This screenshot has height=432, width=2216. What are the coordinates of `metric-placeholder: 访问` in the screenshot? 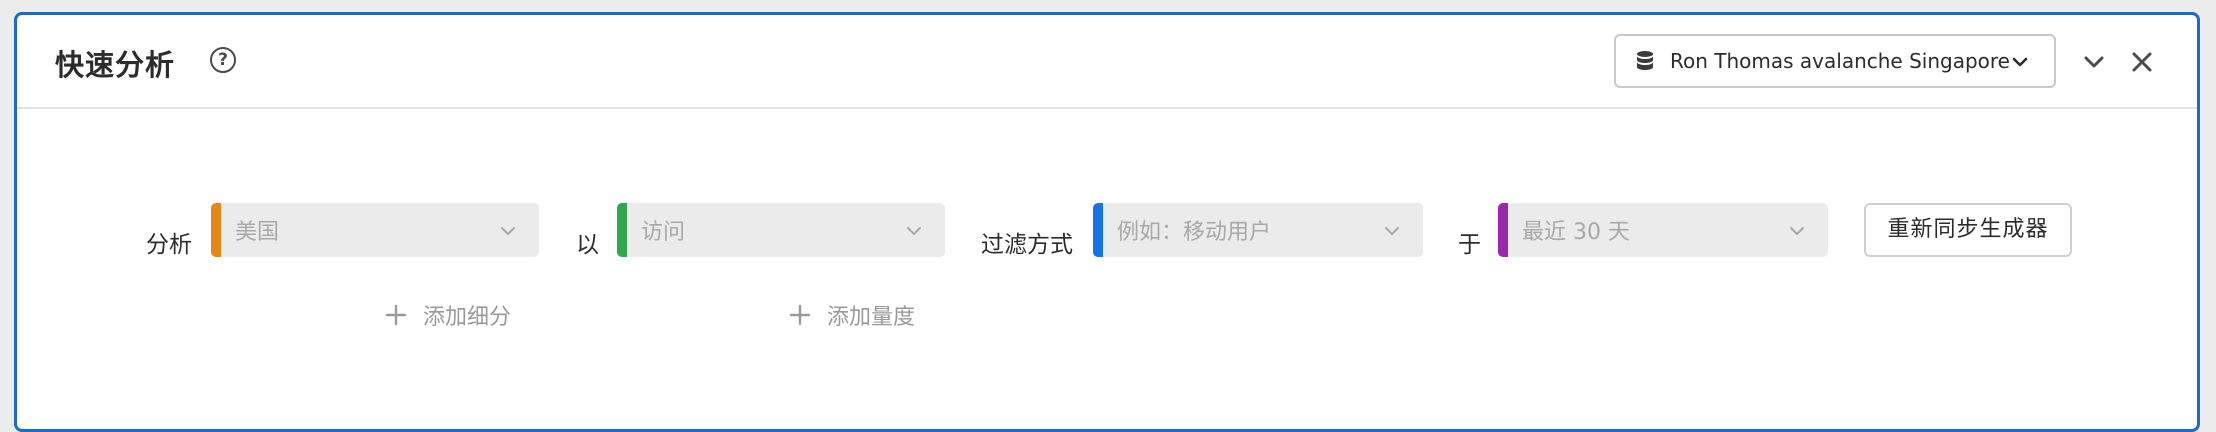 It's located at (663, 232).